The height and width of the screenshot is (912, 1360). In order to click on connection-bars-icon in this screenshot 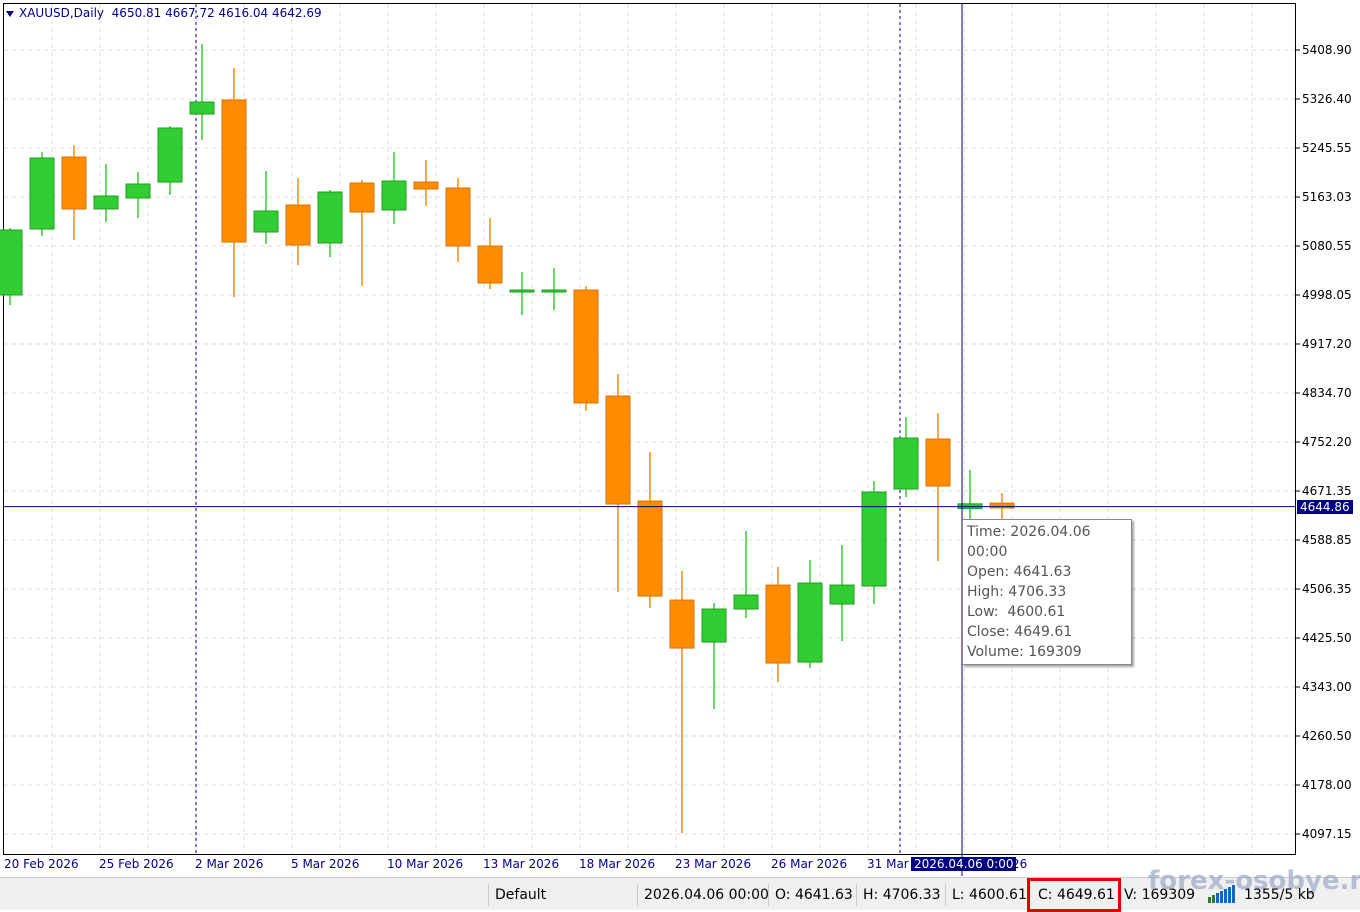, I will do `click(1221, 894)`.